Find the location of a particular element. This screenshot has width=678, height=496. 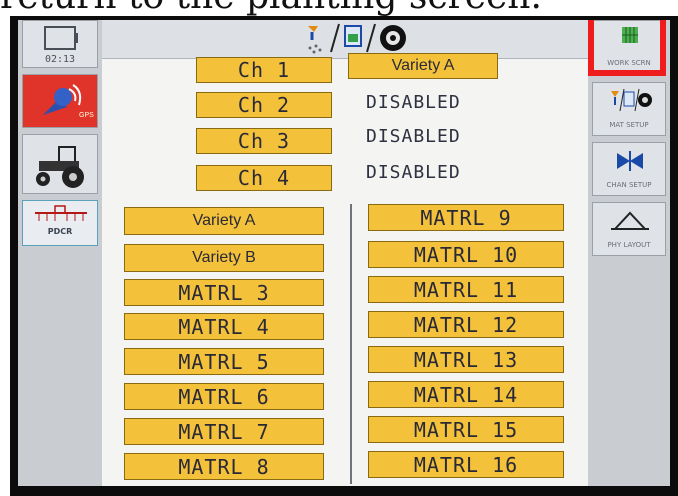

material-button: MATRL 12 is located at coordinates (466, 324).